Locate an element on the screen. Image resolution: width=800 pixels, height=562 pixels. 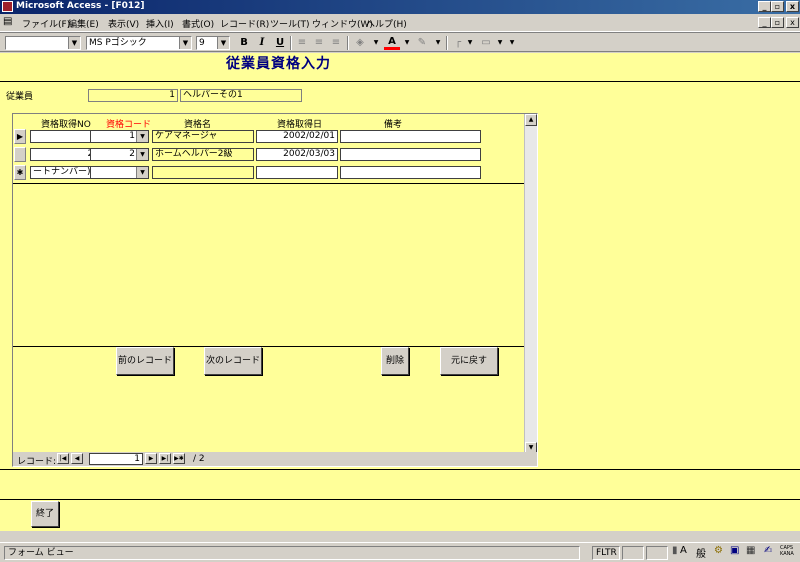
align-right-icon: ≡ is located at coordinates (336, 43).